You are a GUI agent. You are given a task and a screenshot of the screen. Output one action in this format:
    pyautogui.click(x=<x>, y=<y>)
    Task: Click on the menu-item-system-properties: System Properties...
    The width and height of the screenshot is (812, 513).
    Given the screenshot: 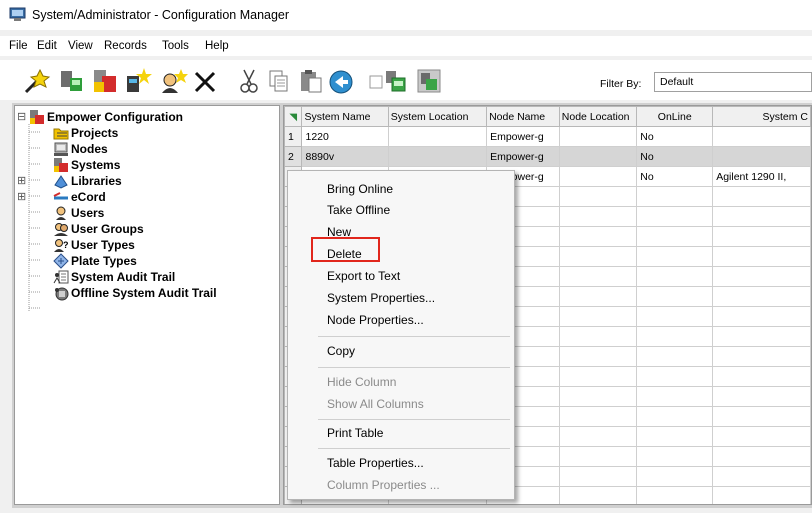 What is the action you would take?
    pyautogui.click(x=381, y=298)
    